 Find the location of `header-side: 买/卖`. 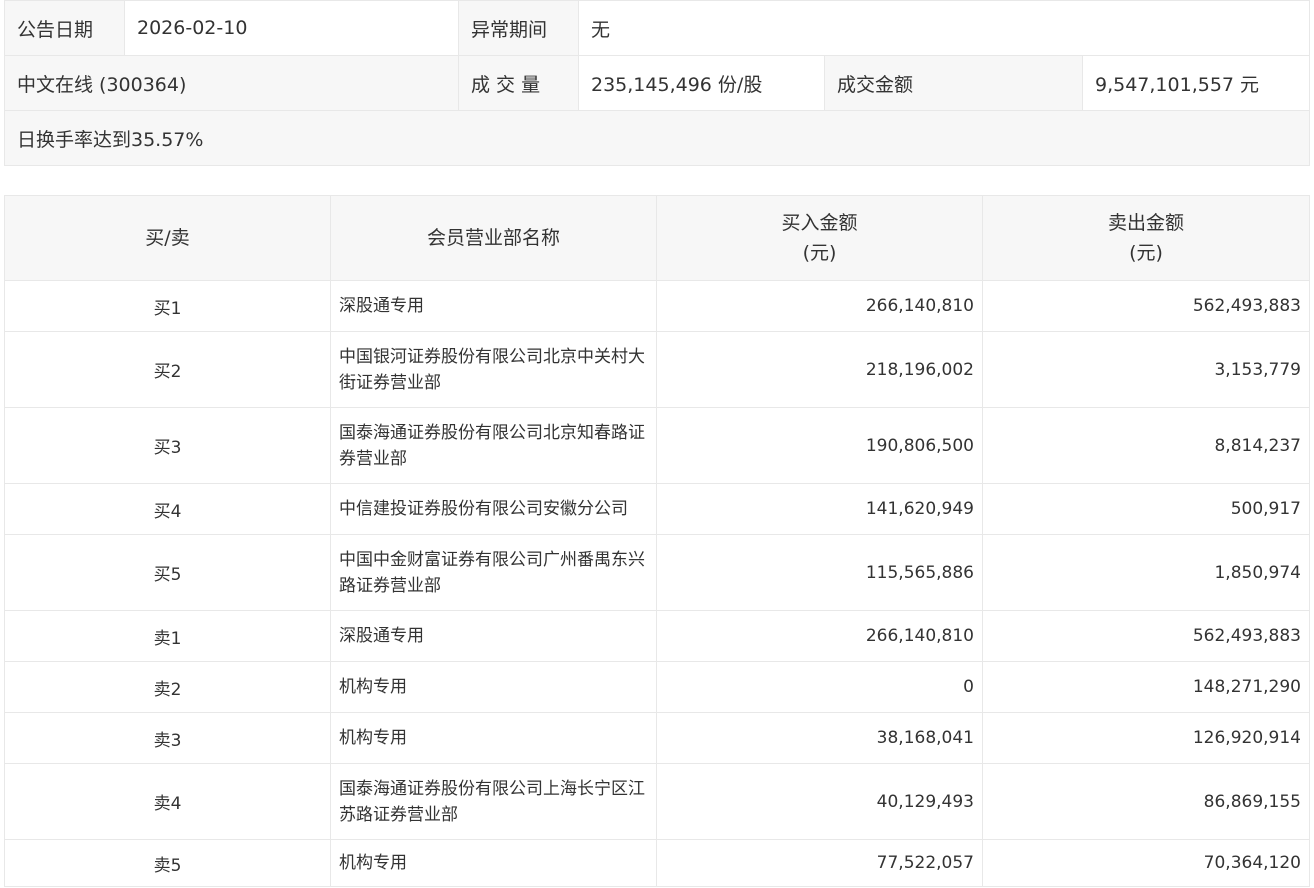

header-side: 买/卖 is located at coordinates (167, 238).